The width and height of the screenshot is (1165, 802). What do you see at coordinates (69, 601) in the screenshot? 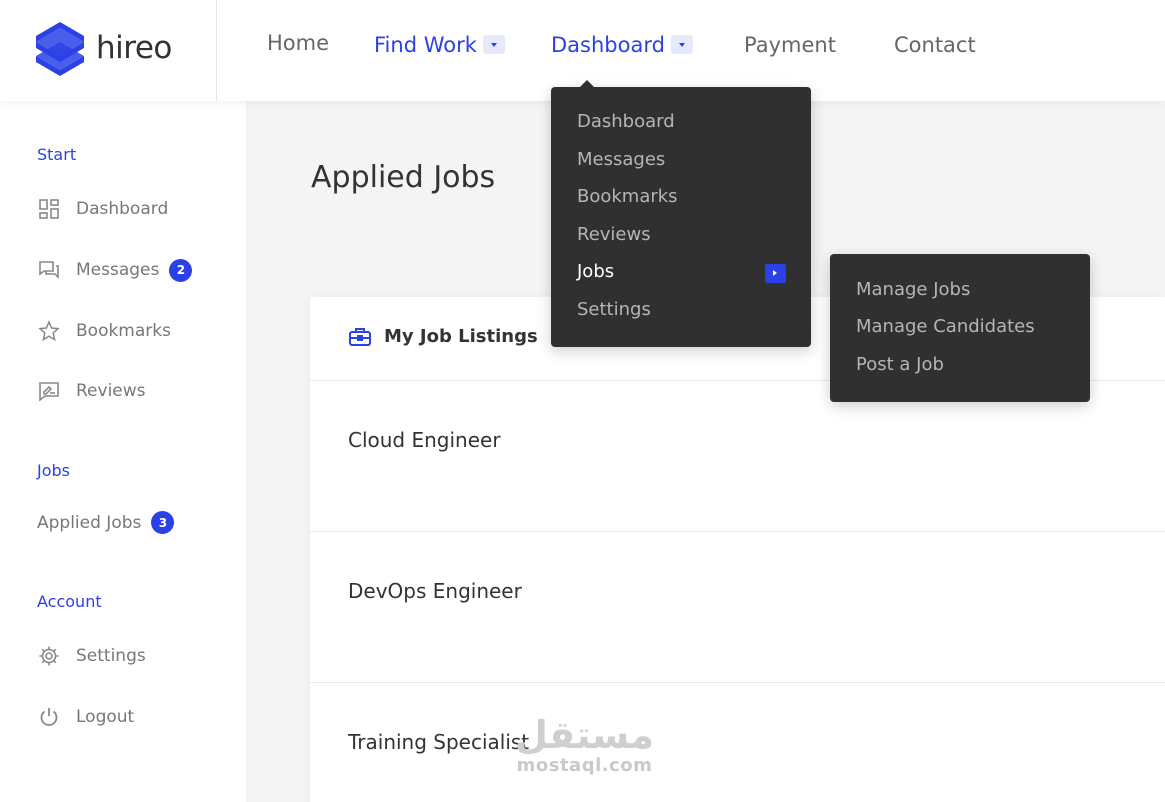
I see `sidebar-heading-account: Account` at bounding box center [69, 601].